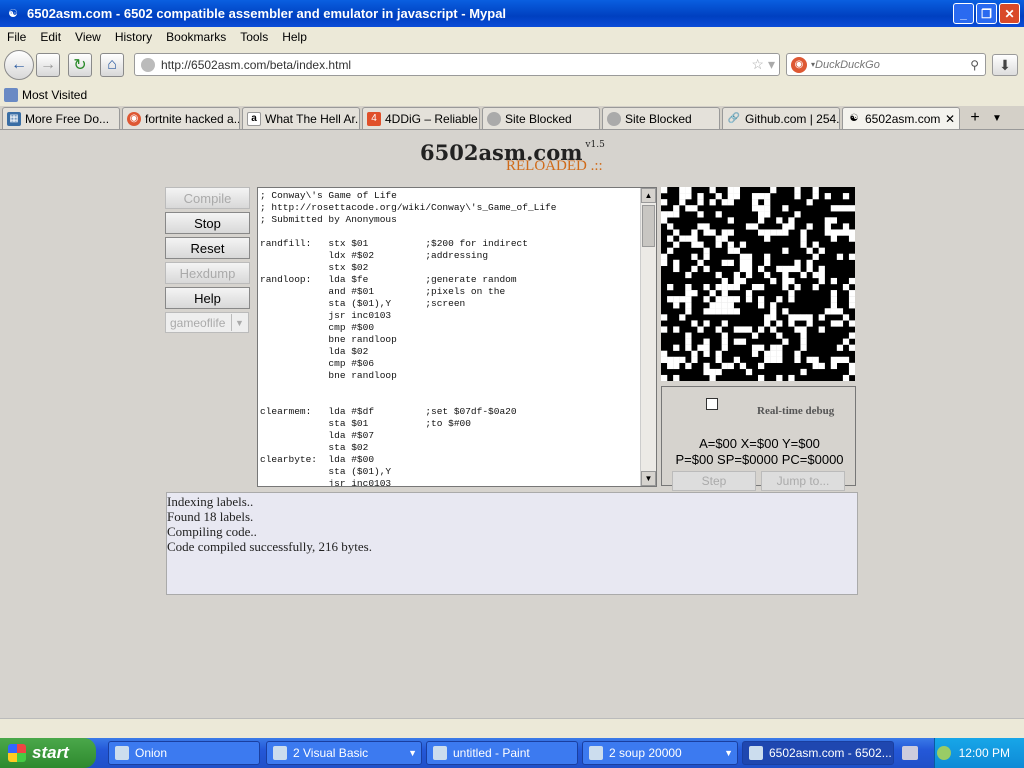 The height and width of the screenshot is (768, 1024). Describe the element at coordinates (757, 64) in the screenshot. I see `bookmark-star-icon: ☆` at that location.